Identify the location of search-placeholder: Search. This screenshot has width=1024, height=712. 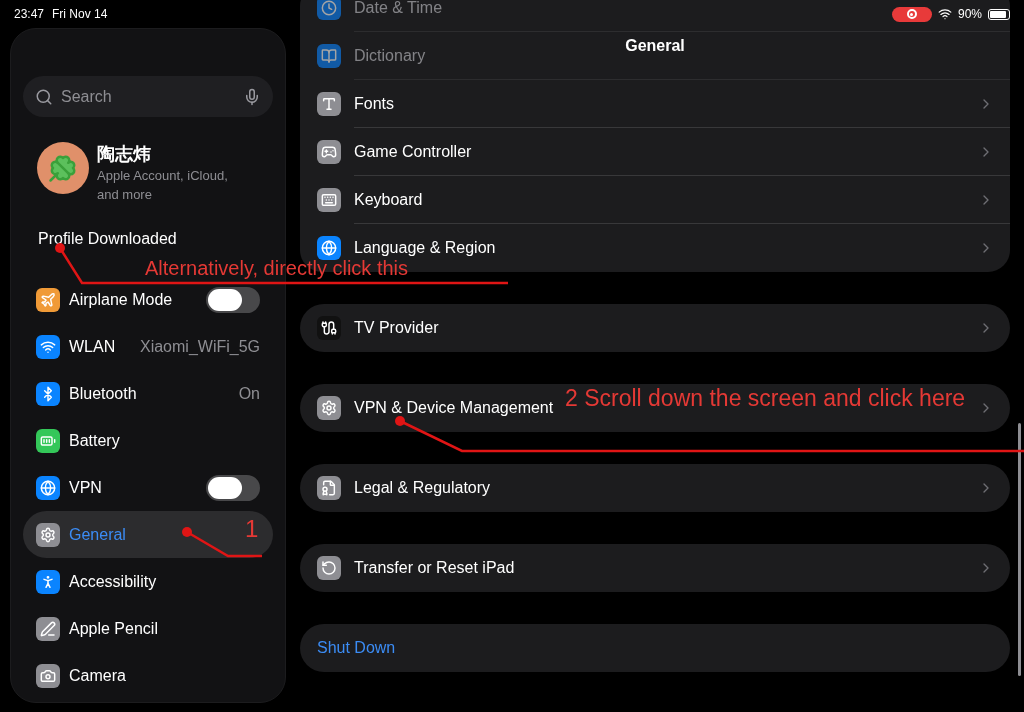
(87, 96).